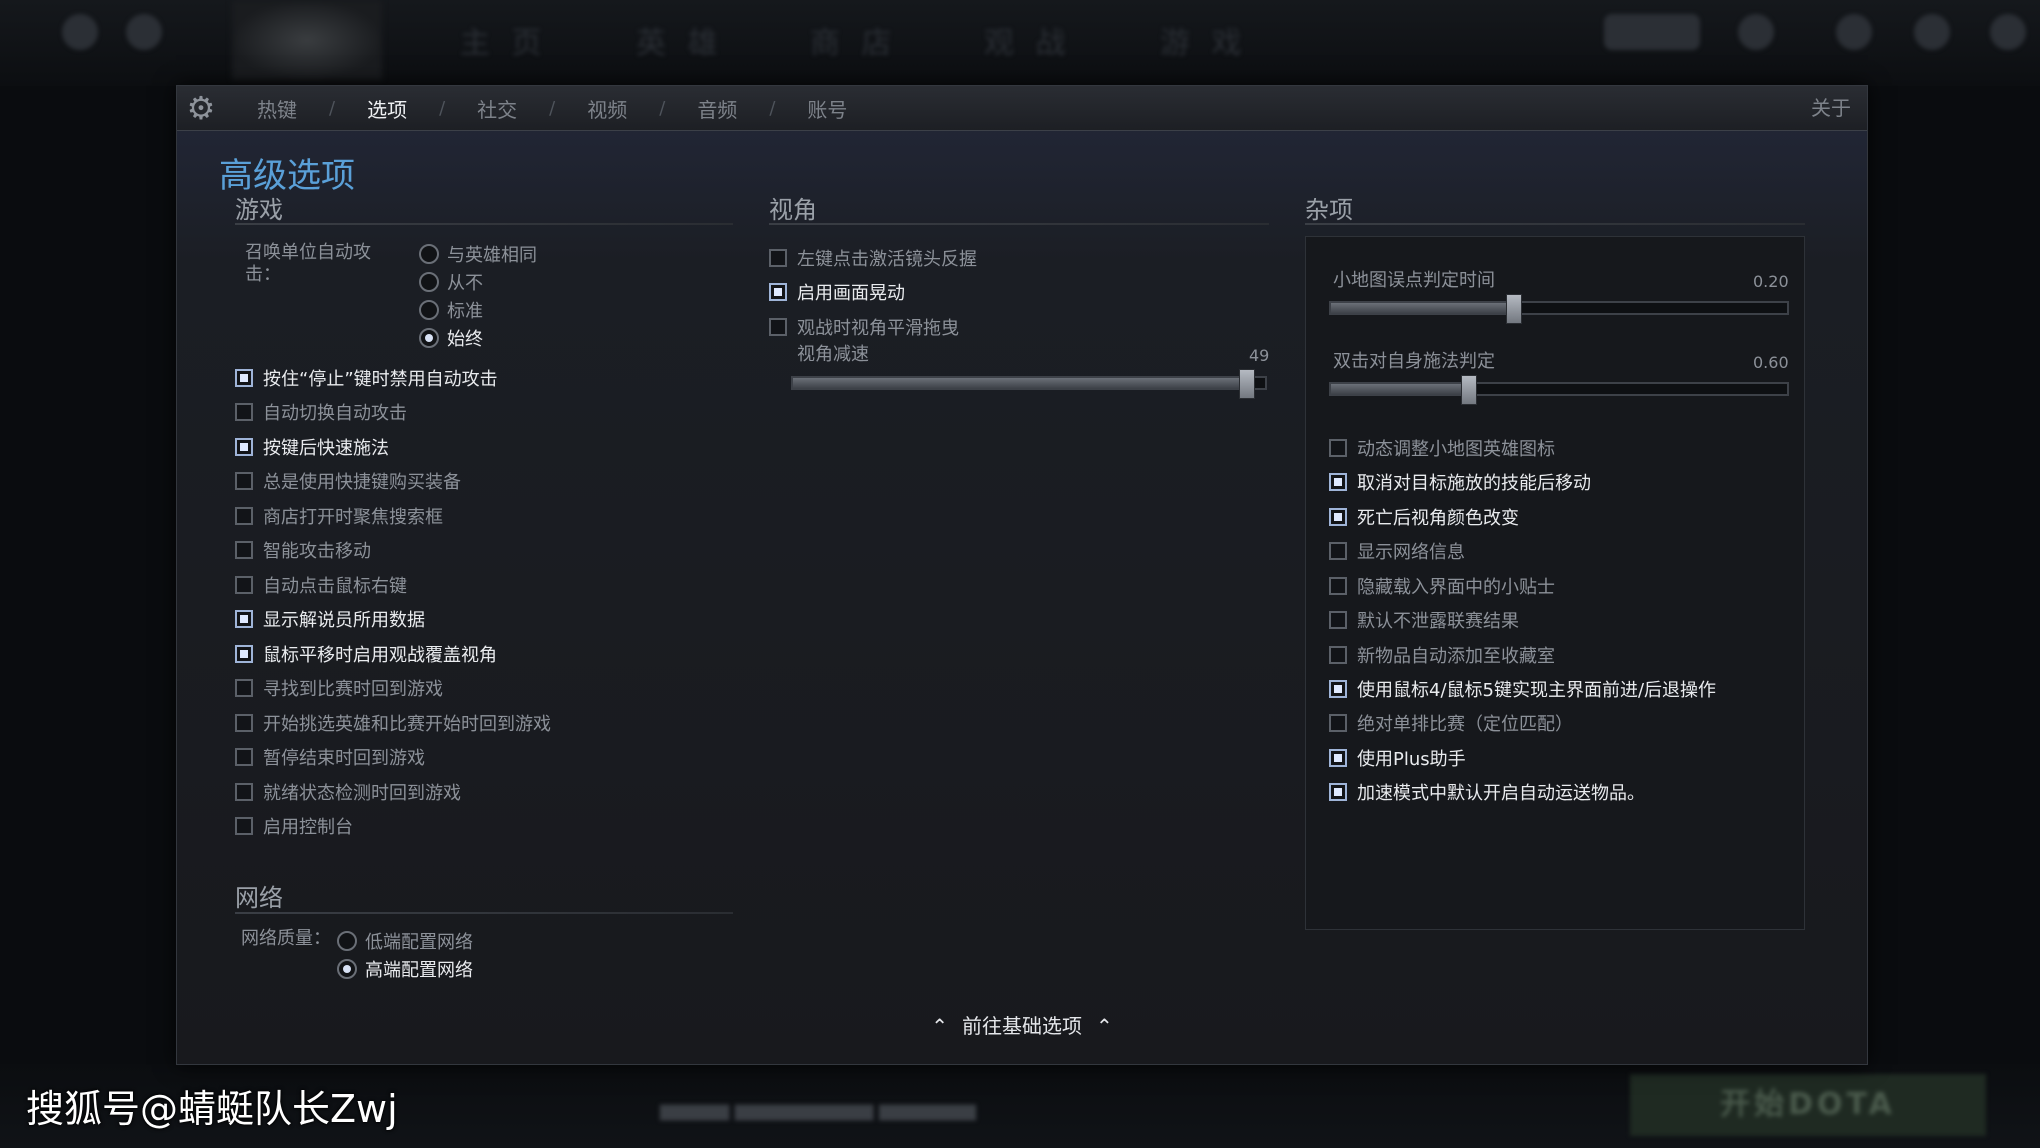 This screenshot has width=2040, height=1148. Describe the element at coordinates (405, 969) in the screenshot. I see `radio-network-high: 高端配置网络` at that location.